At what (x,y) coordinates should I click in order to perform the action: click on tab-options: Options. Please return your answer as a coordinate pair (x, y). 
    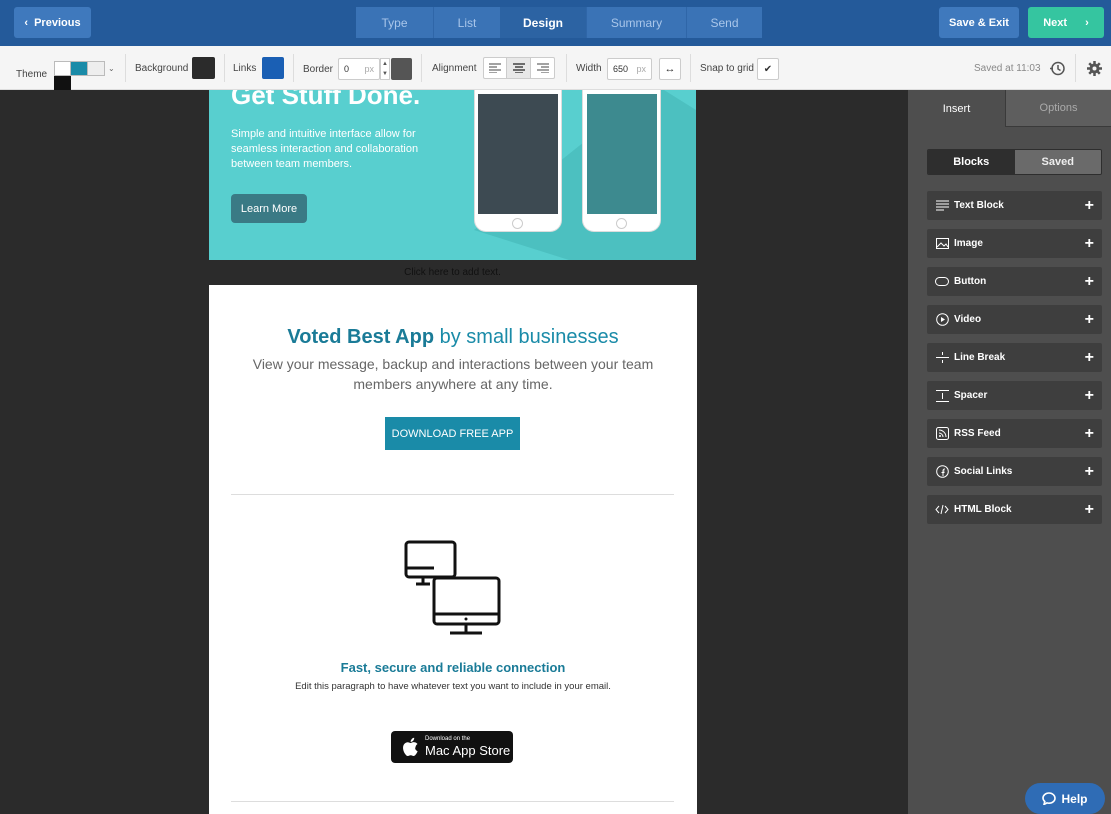
    Looking at the image, I should click on (1058, 108).